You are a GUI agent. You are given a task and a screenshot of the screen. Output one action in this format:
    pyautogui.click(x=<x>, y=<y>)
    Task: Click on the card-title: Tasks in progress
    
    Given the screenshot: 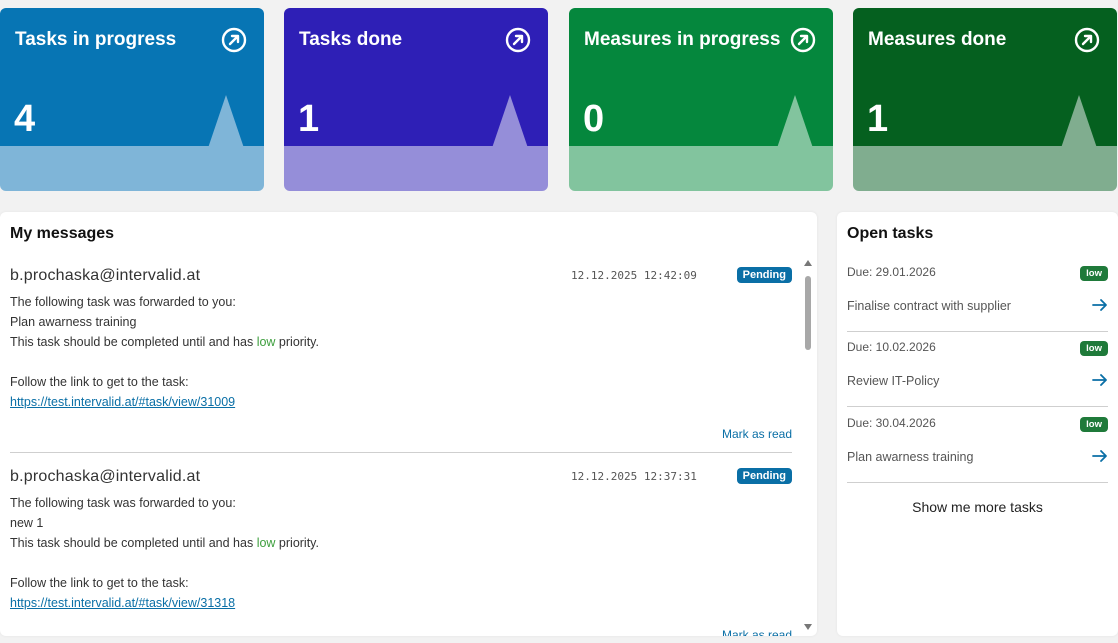 What is the action you would take?
    pyautogui.click(x=96, y=39)
    